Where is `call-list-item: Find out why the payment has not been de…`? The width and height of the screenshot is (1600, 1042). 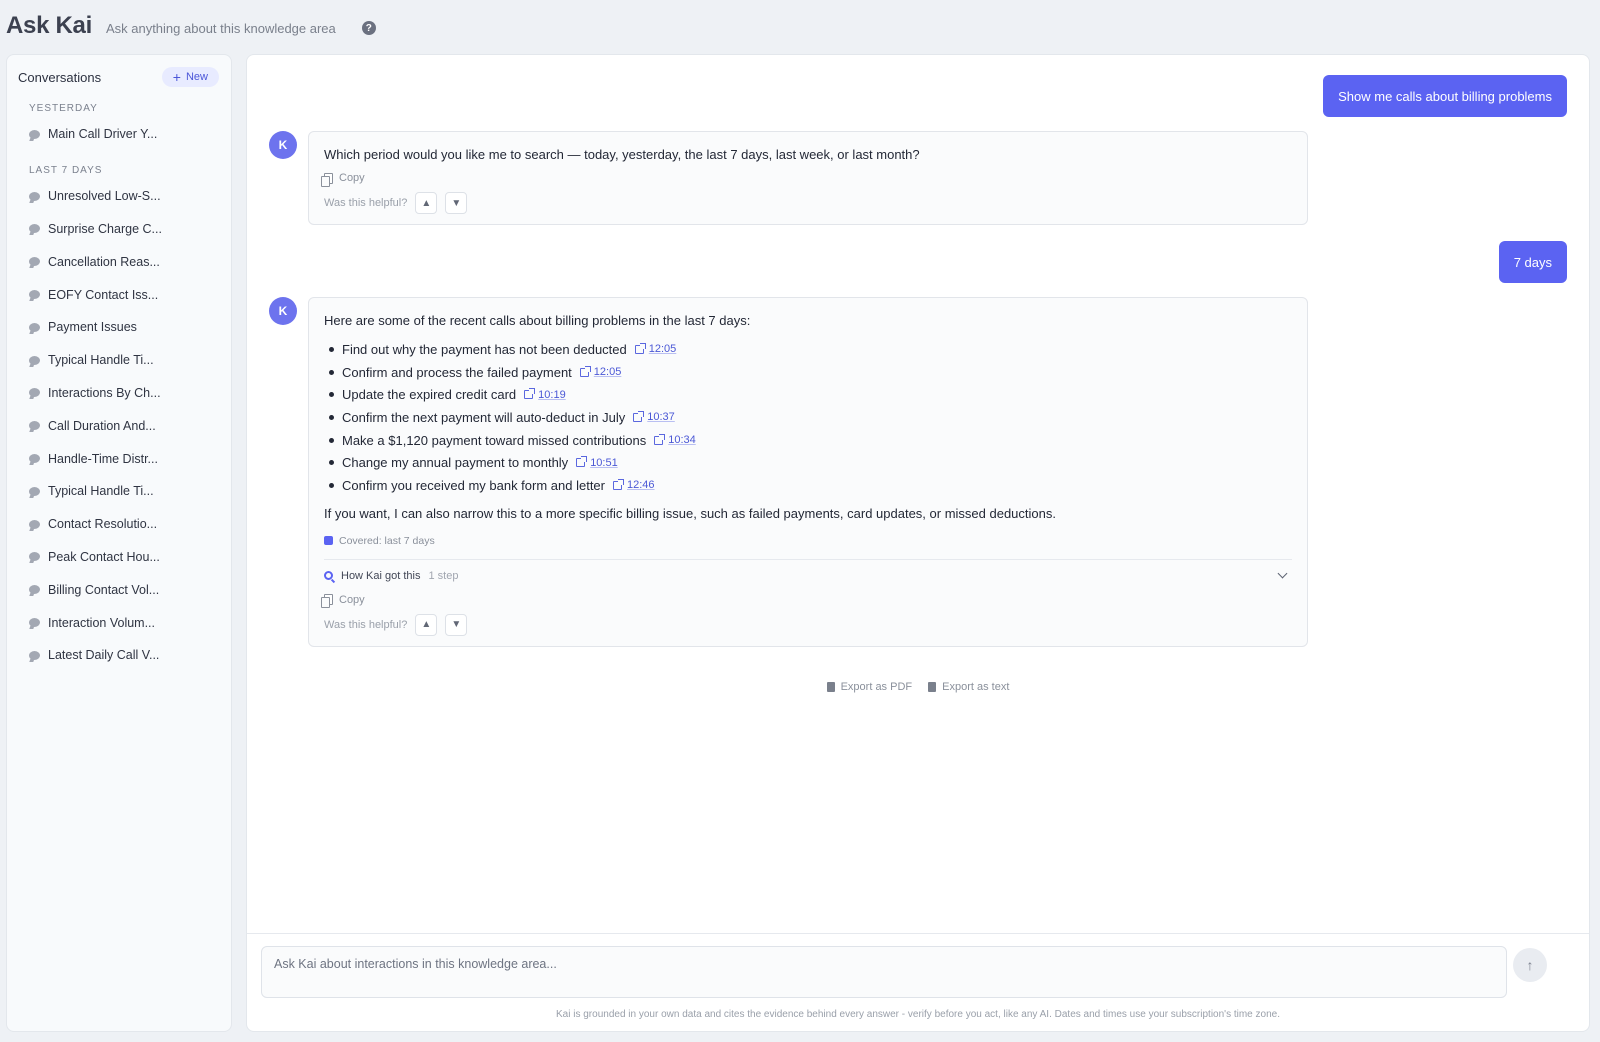
call-list-item: Find out why the payment has not been de… is located at coordinates (808, 349).